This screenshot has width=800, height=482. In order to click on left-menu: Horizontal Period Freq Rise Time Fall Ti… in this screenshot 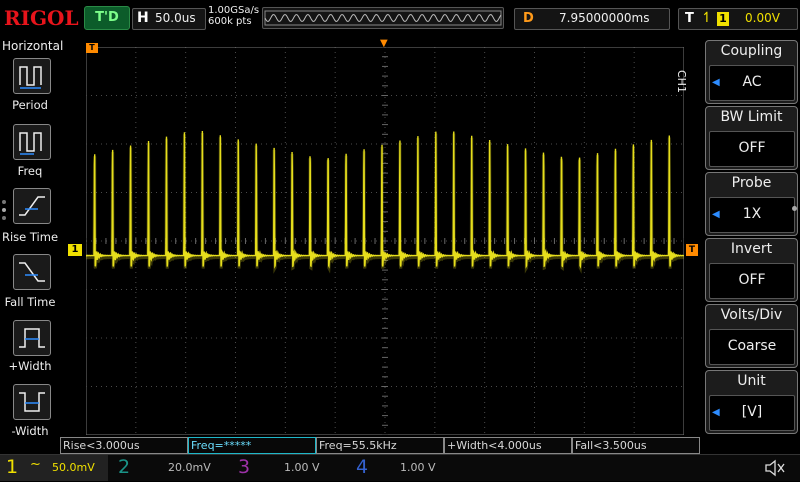, I will do `click(32, 246)`.